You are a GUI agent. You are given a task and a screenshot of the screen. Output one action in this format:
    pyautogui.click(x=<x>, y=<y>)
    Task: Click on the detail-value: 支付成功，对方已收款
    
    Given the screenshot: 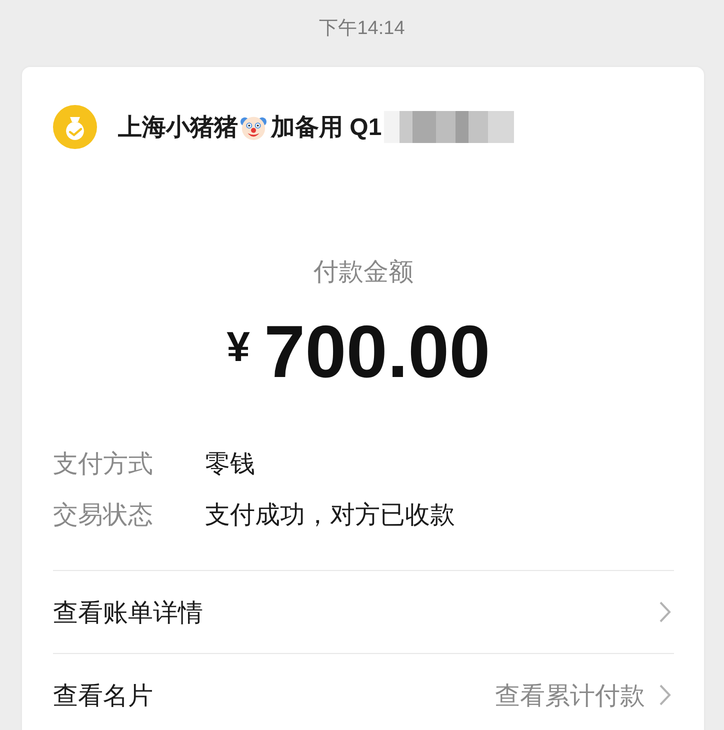 What is the action you would take?
    pyautogui.click(x=330, y=515)
    